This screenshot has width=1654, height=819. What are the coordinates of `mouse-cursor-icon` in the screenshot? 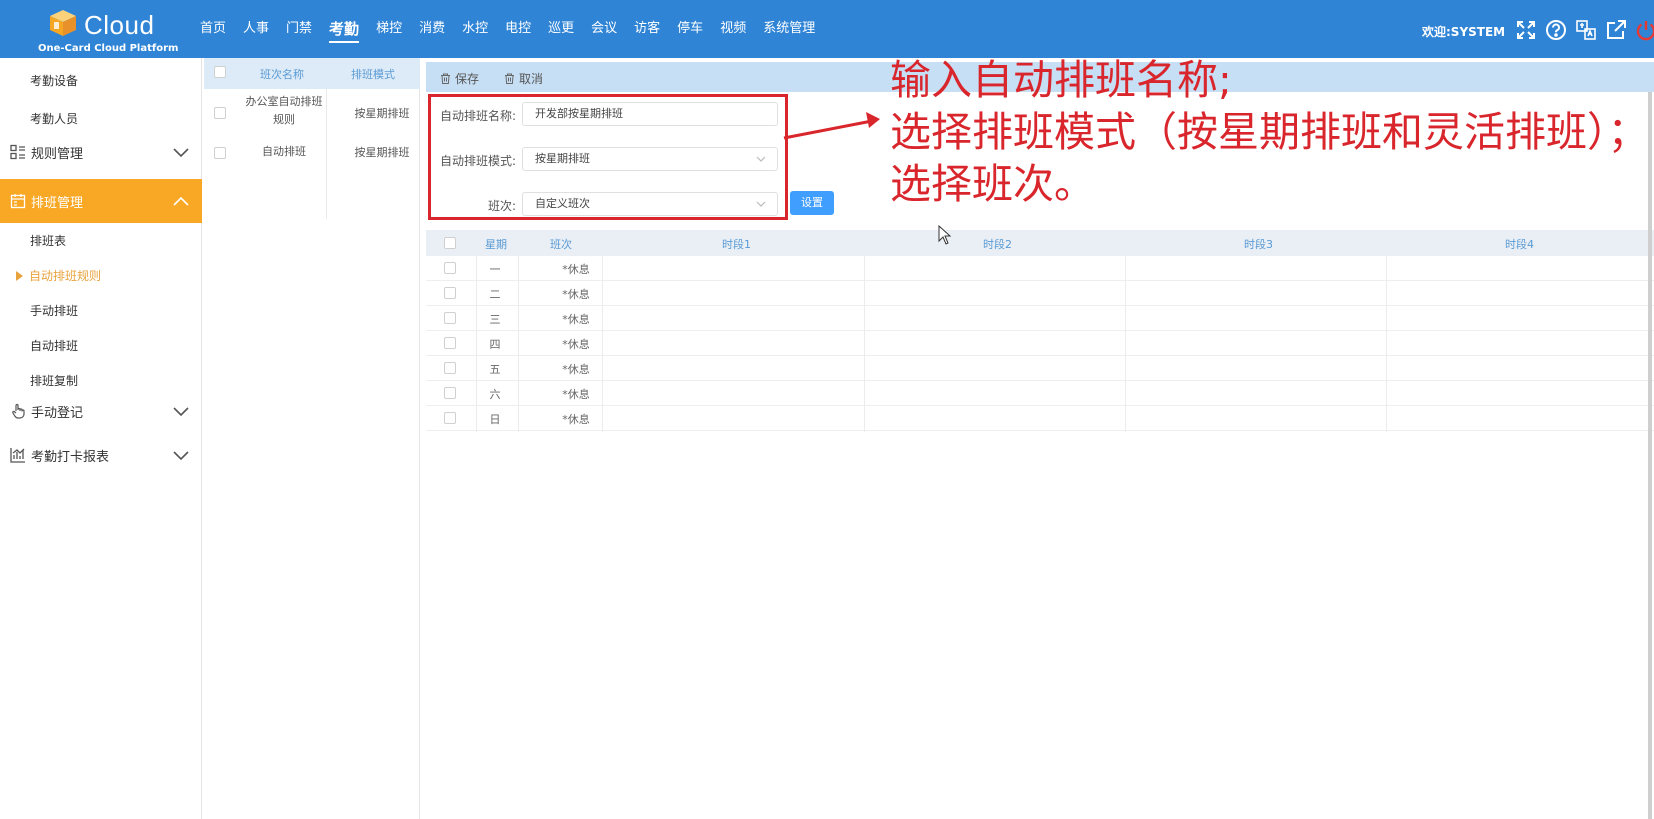 It's located at (945, 235).